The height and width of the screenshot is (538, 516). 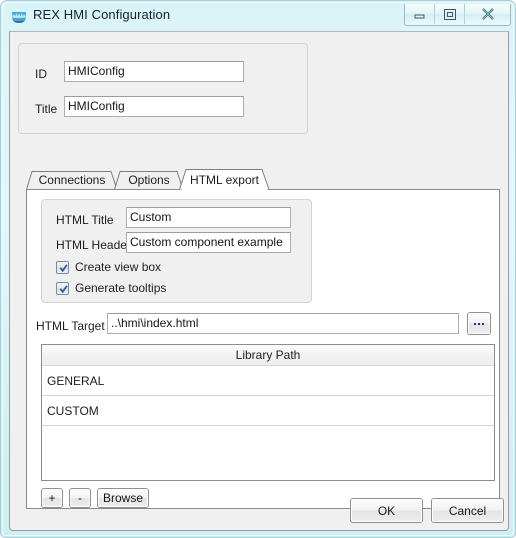 I want to click on tab-strip: Connections Options HTML export, so click(x=263, y=179).